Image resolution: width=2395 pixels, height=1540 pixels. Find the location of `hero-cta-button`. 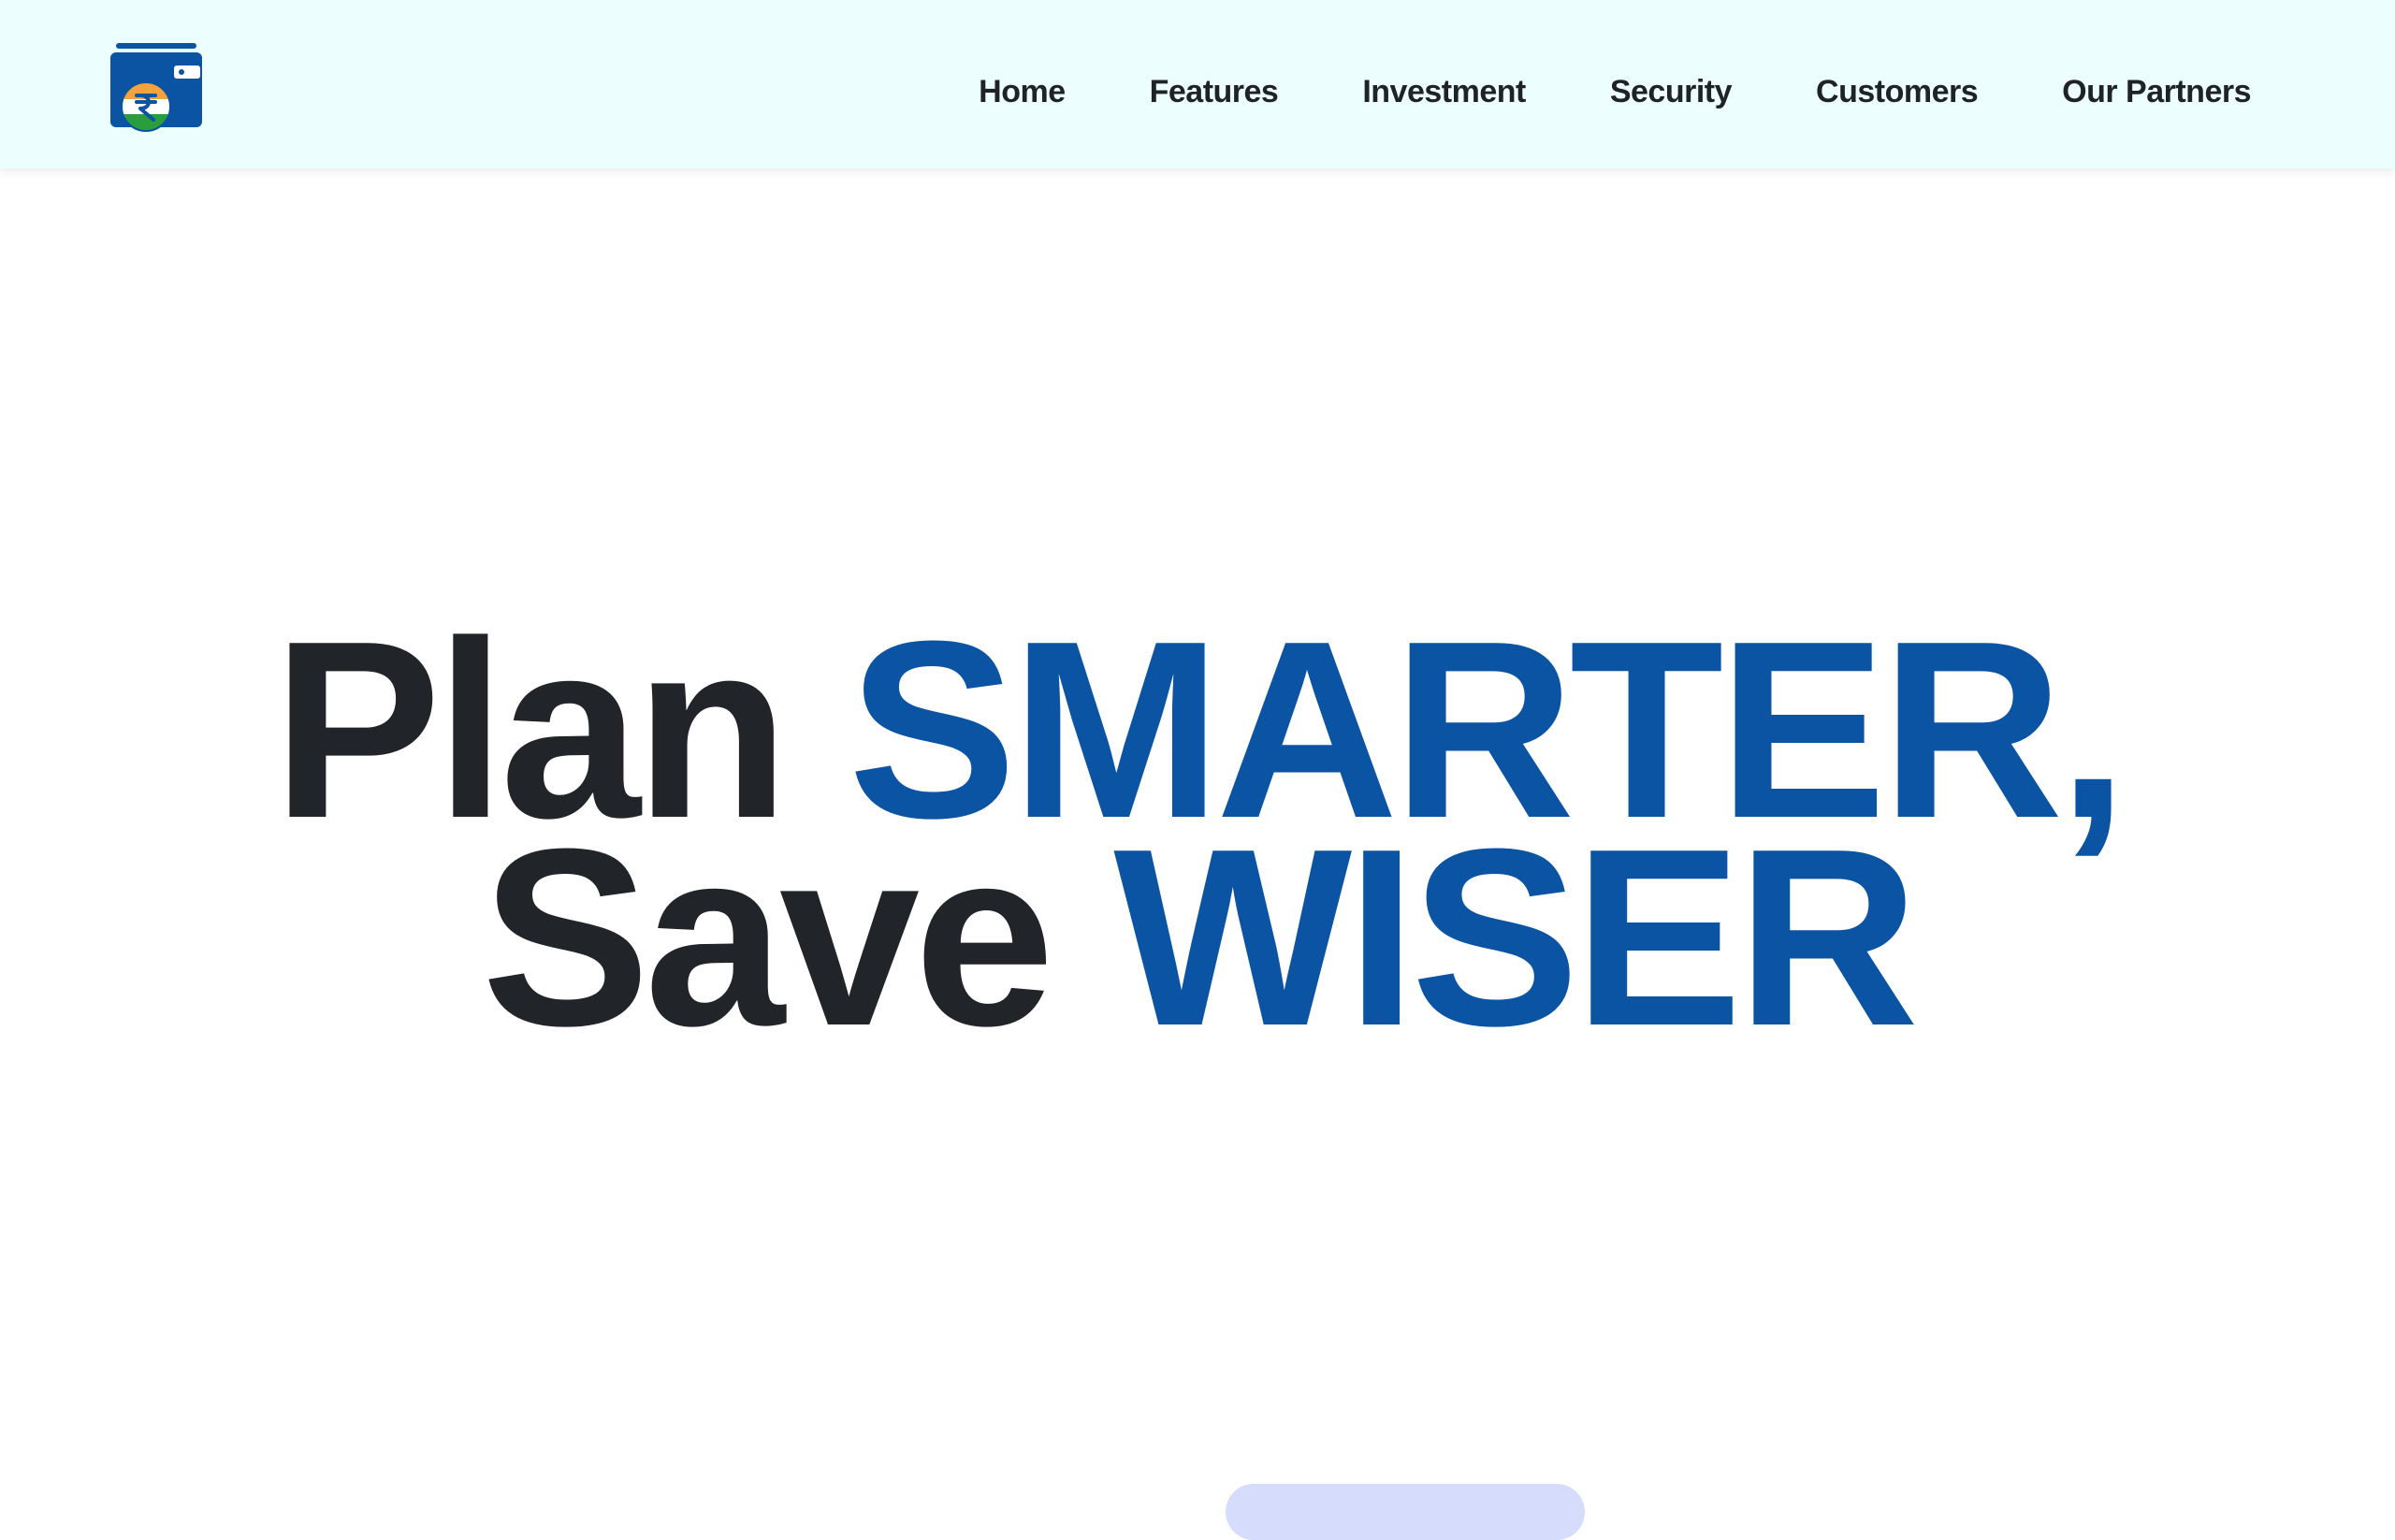

hero-cta-button is located at coordinates (1405, 1512).